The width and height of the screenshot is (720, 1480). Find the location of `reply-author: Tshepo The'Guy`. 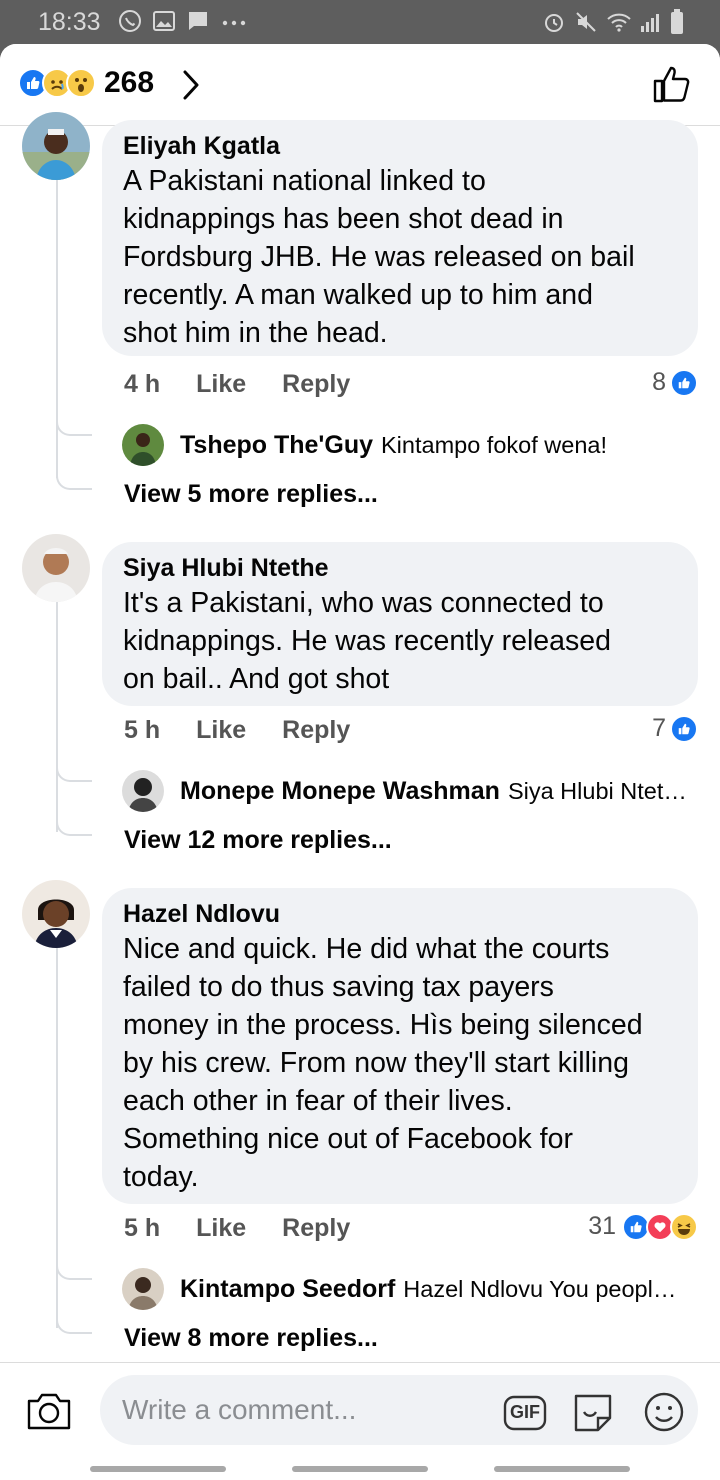

reply-author: Tshepo The'Guy is located at coordinates (276, 445).